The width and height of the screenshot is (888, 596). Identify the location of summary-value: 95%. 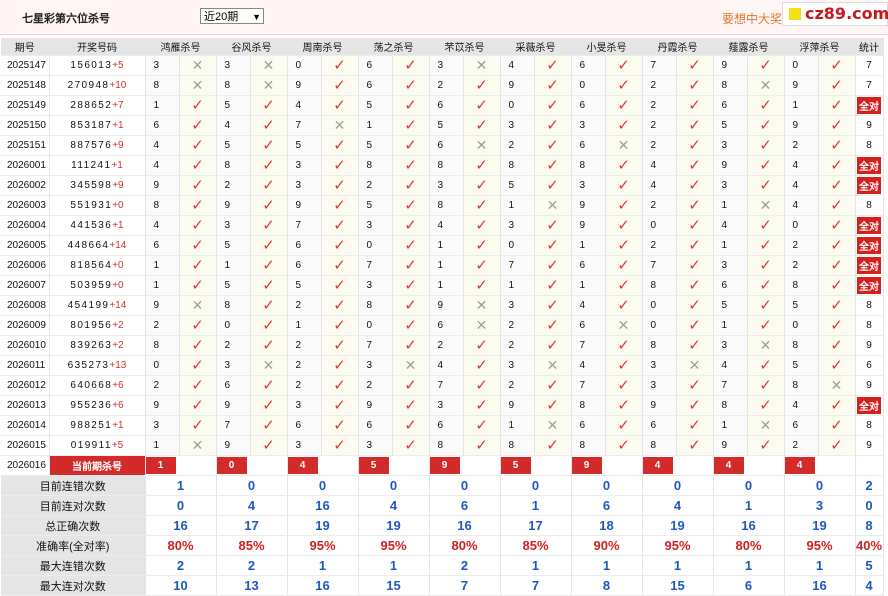
(323, 545).